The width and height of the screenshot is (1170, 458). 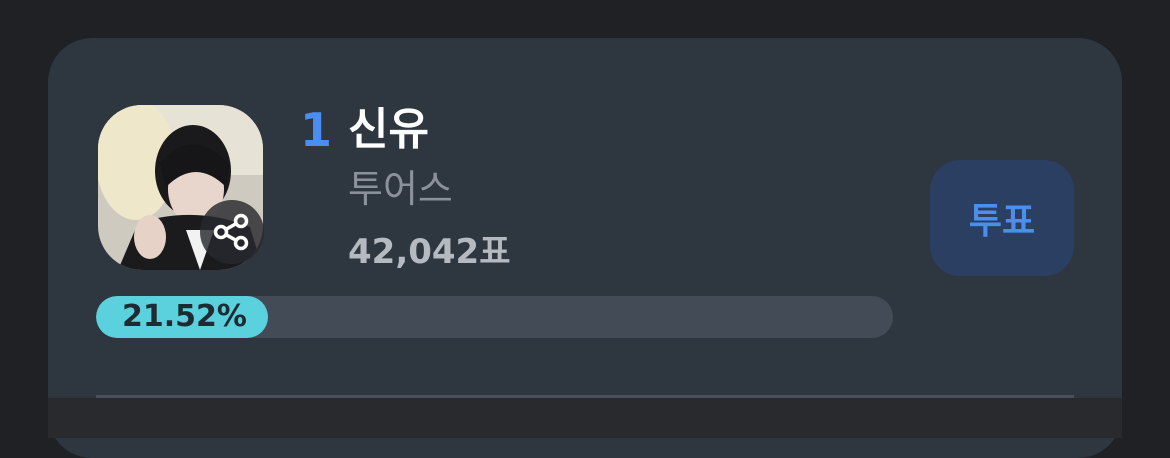 What do you see at coordinates (1002, 218) in the screenshot?
I see `vote-button: 투표` at bounding box center [1002, 218].